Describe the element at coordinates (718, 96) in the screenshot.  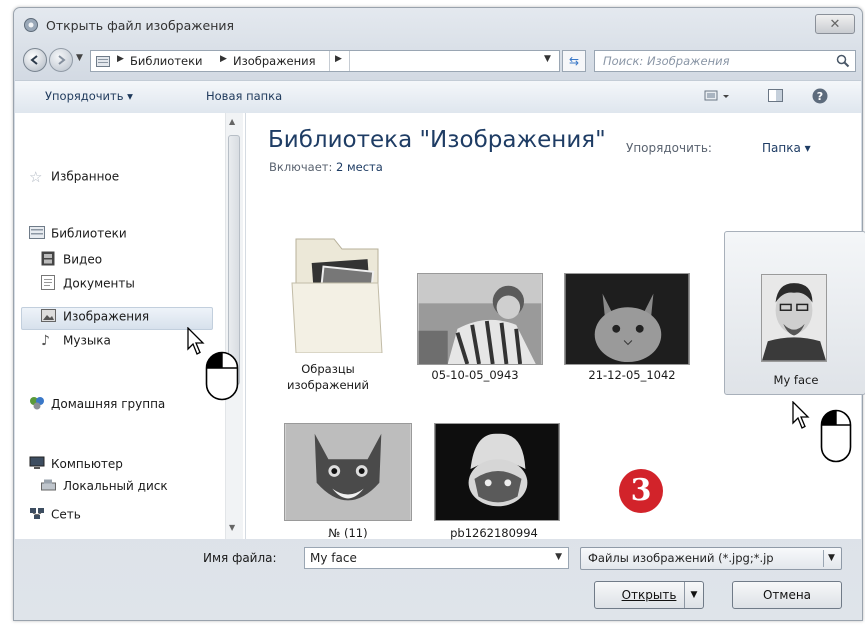
I see `view-options-icon` at that location.